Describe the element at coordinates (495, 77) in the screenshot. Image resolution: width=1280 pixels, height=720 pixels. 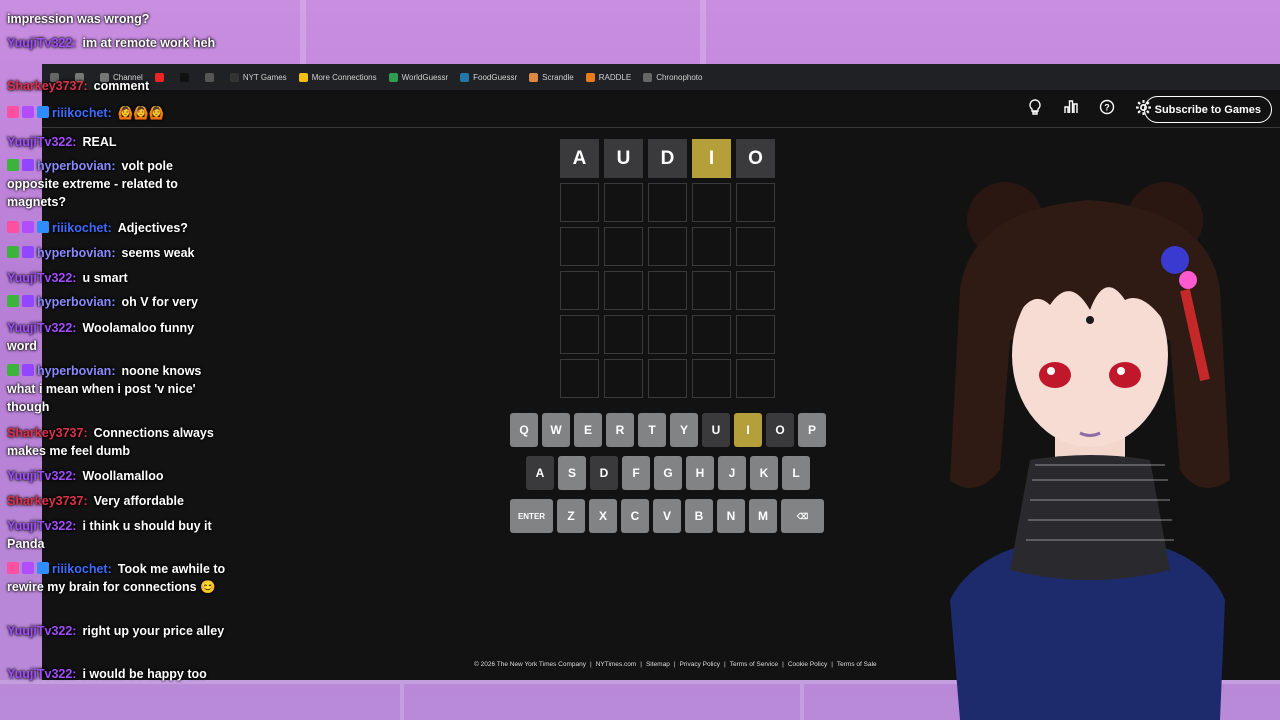
I see `bookmark-label: FoodGuessr` at that location.